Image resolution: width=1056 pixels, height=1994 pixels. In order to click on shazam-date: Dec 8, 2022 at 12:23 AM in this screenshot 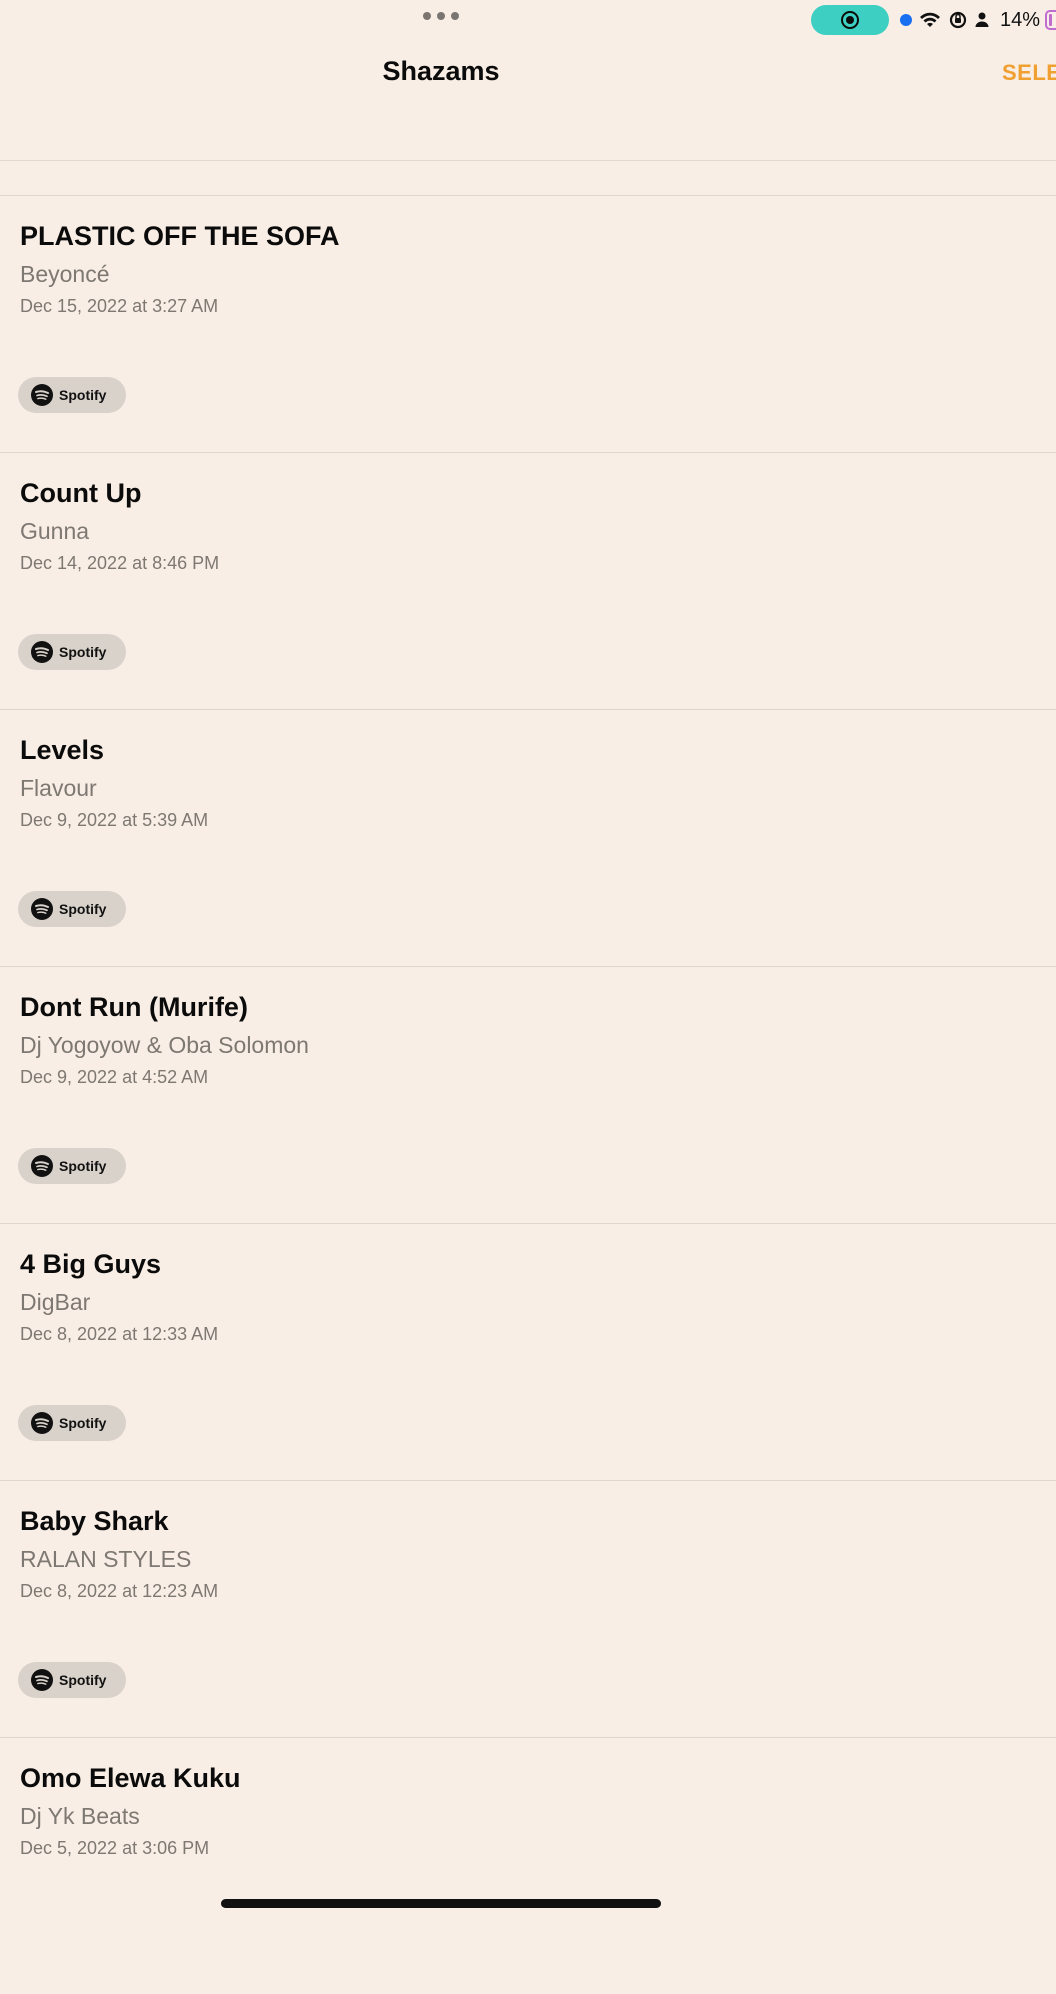, I will do `click(119, 1591)`.